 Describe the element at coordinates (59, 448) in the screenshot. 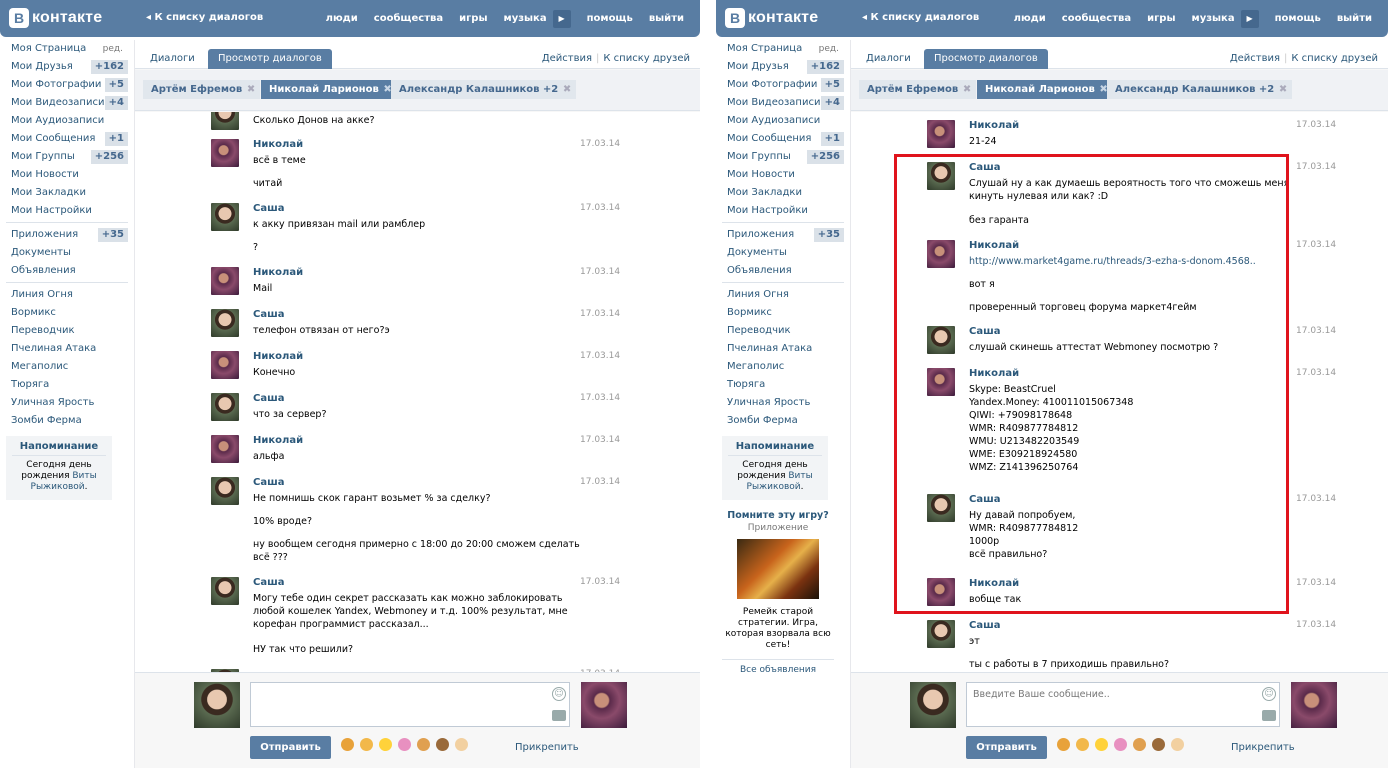

I see `reminder-title: Напоминание` at that location.